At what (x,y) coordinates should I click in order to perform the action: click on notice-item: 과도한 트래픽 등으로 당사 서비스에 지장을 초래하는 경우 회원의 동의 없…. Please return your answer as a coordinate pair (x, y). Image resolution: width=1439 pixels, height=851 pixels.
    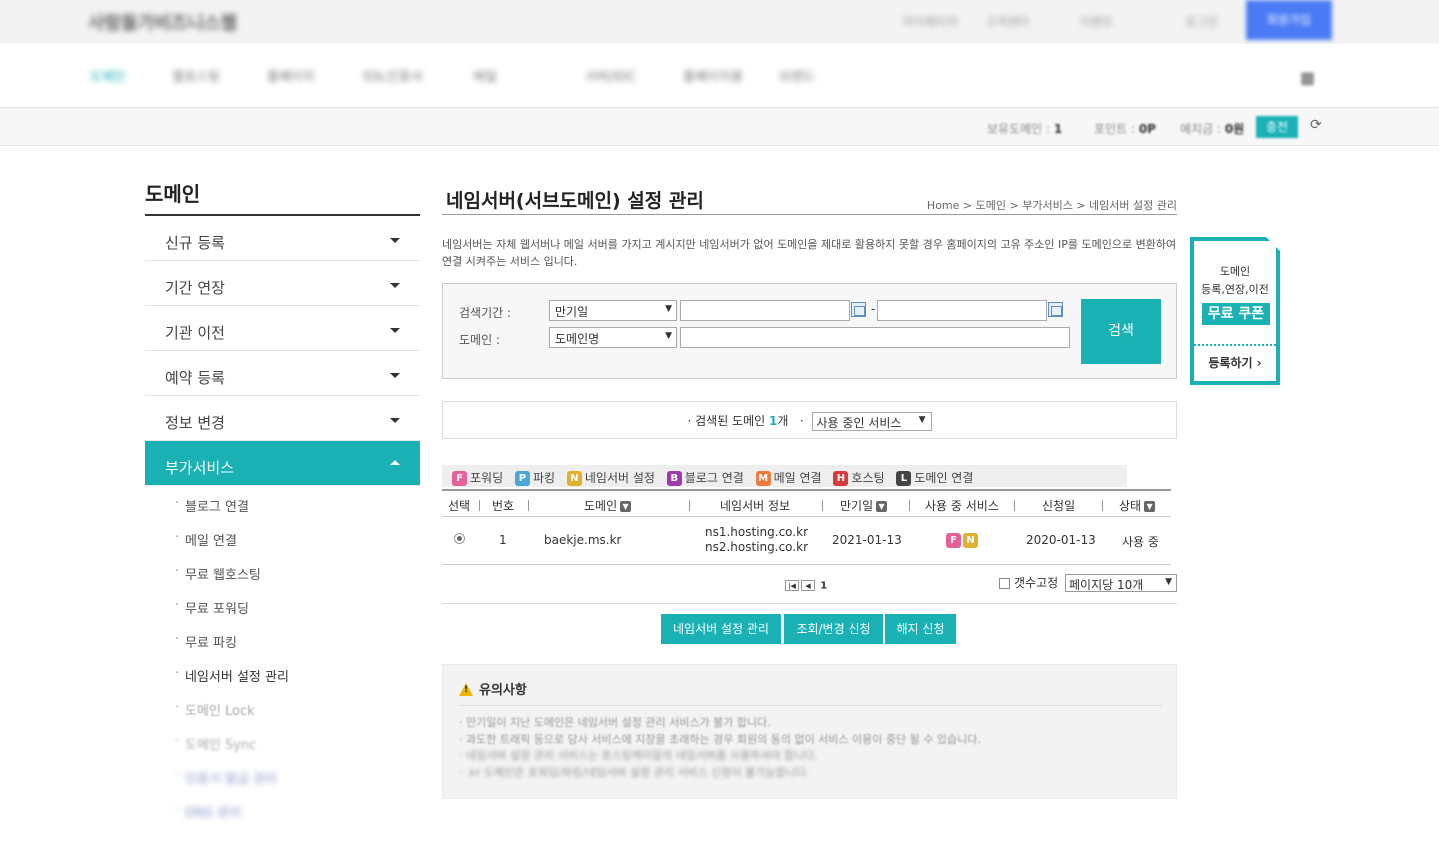
    Looking at the image, I should click on (720, 740).